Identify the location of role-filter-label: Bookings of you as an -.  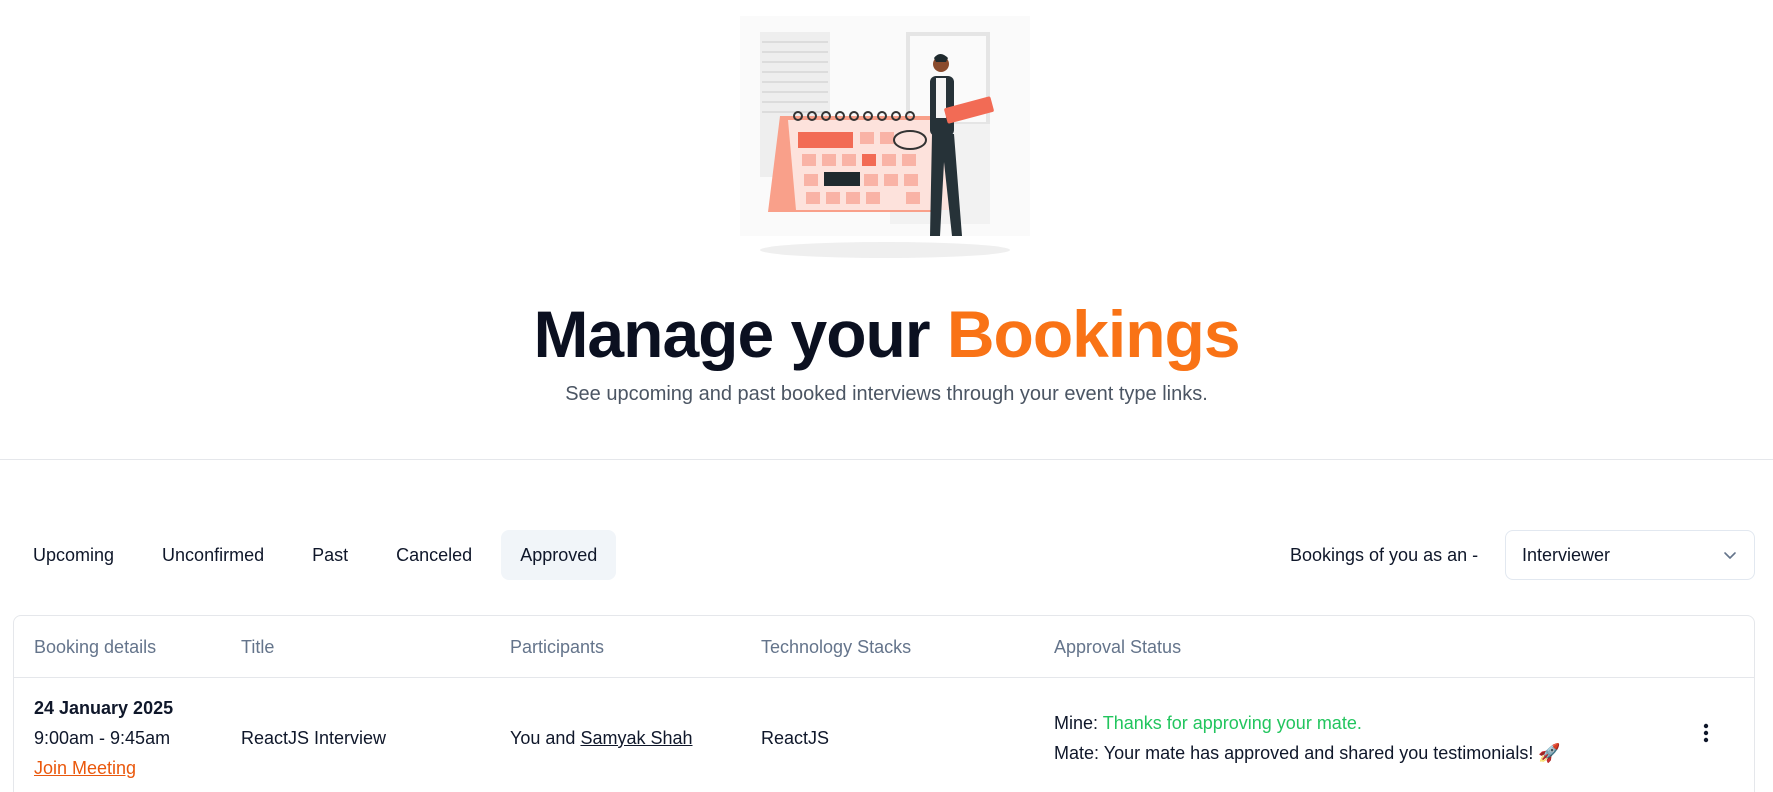
(1384, 554).